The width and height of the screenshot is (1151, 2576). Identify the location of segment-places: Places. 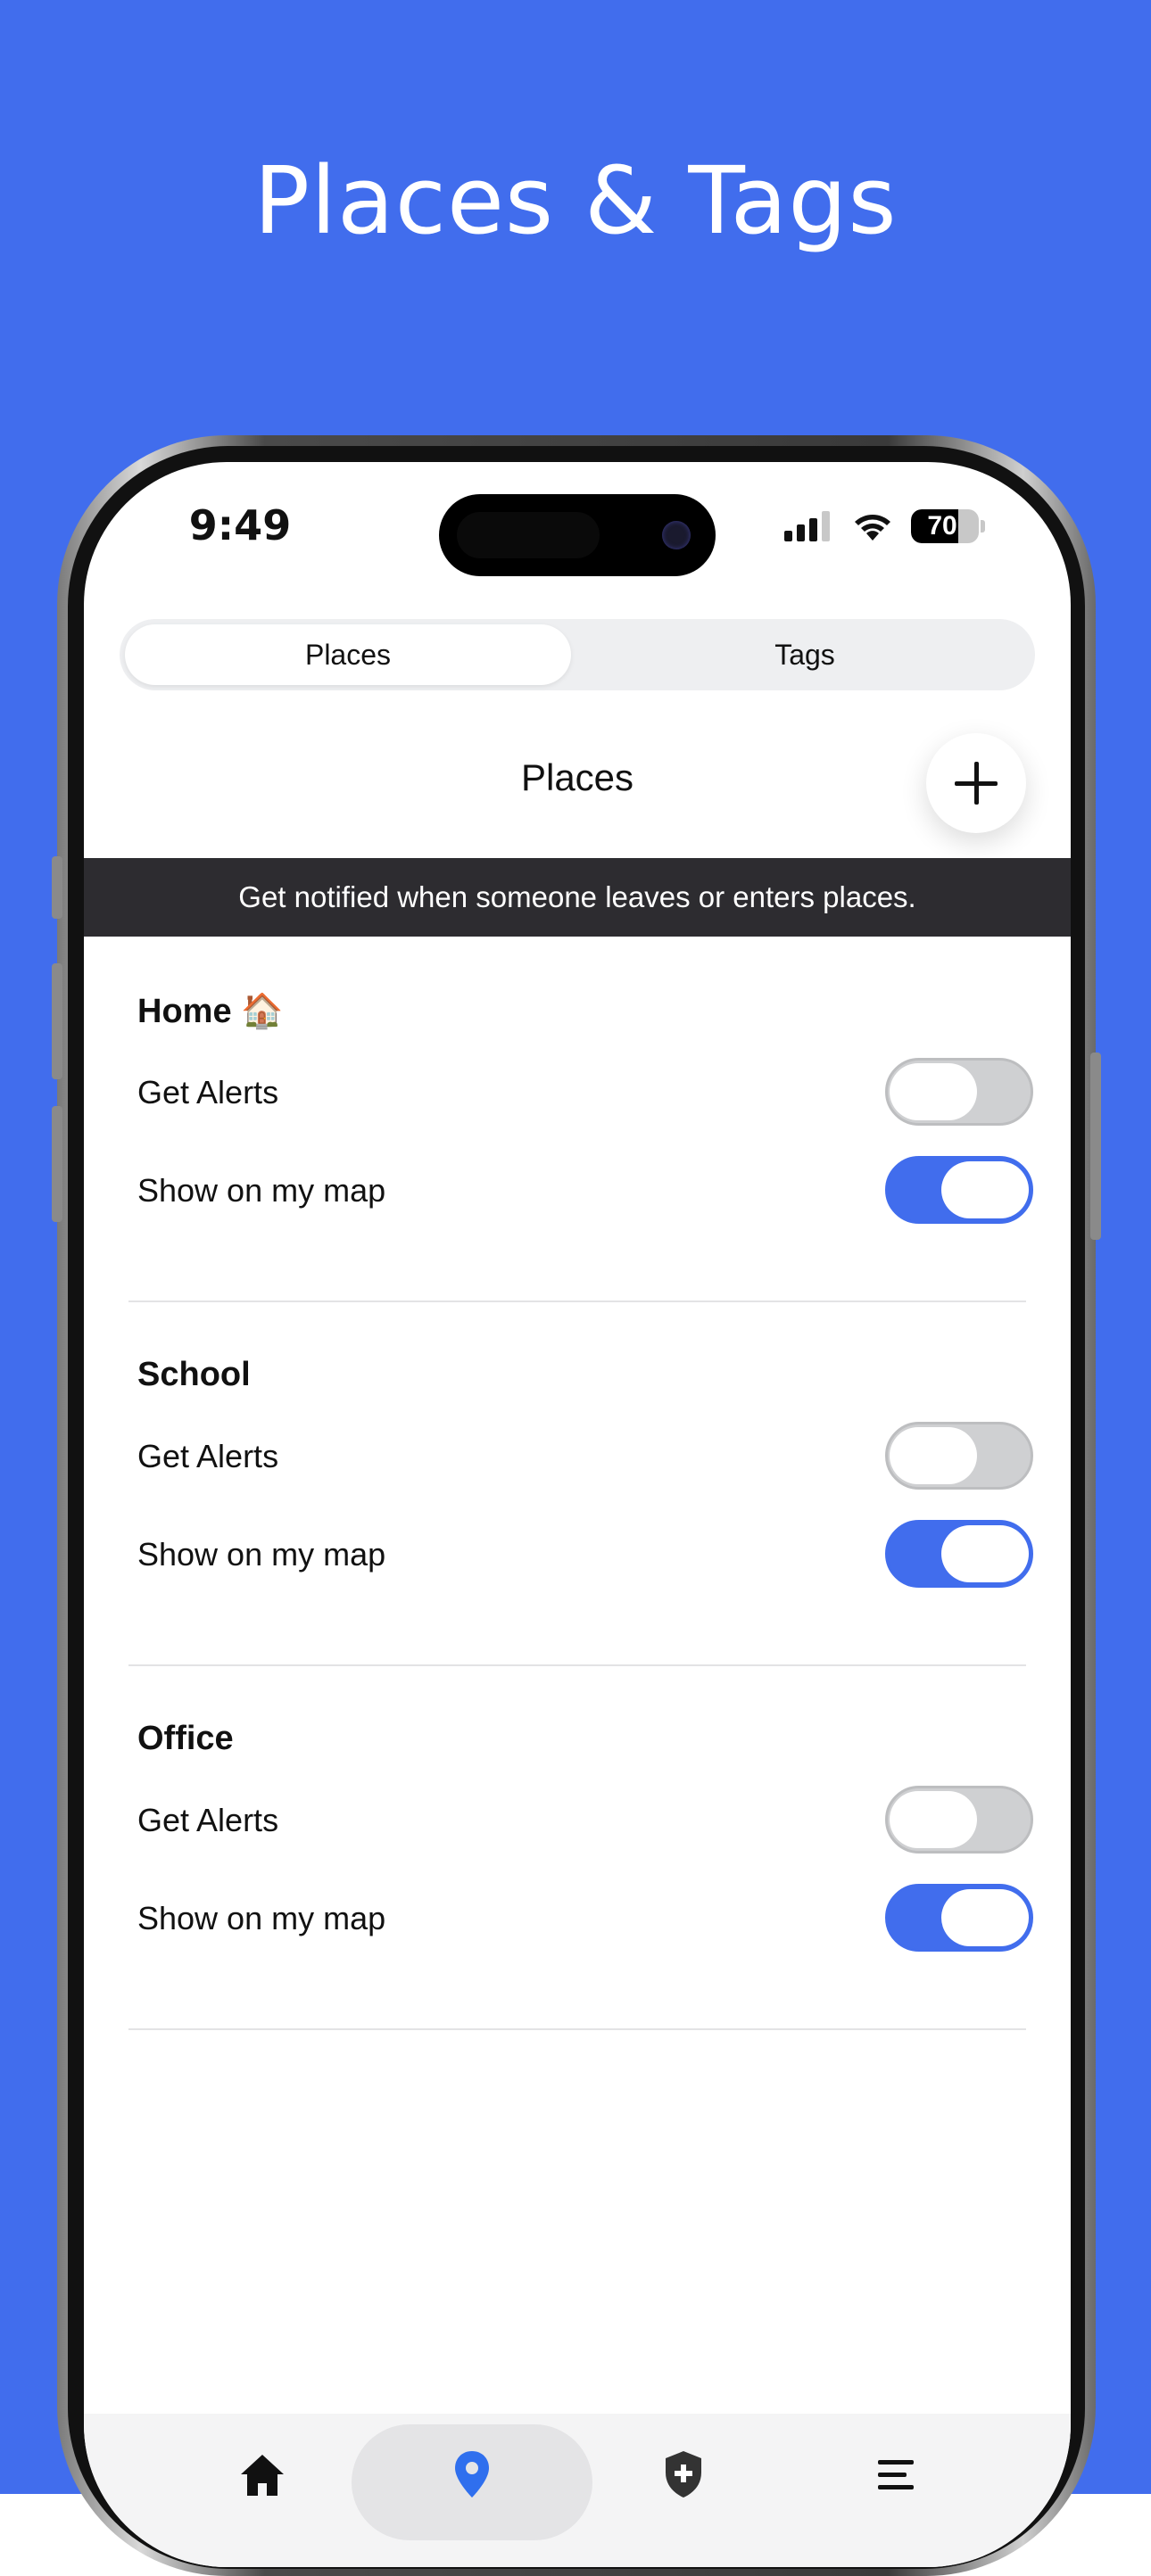
(348, 655).